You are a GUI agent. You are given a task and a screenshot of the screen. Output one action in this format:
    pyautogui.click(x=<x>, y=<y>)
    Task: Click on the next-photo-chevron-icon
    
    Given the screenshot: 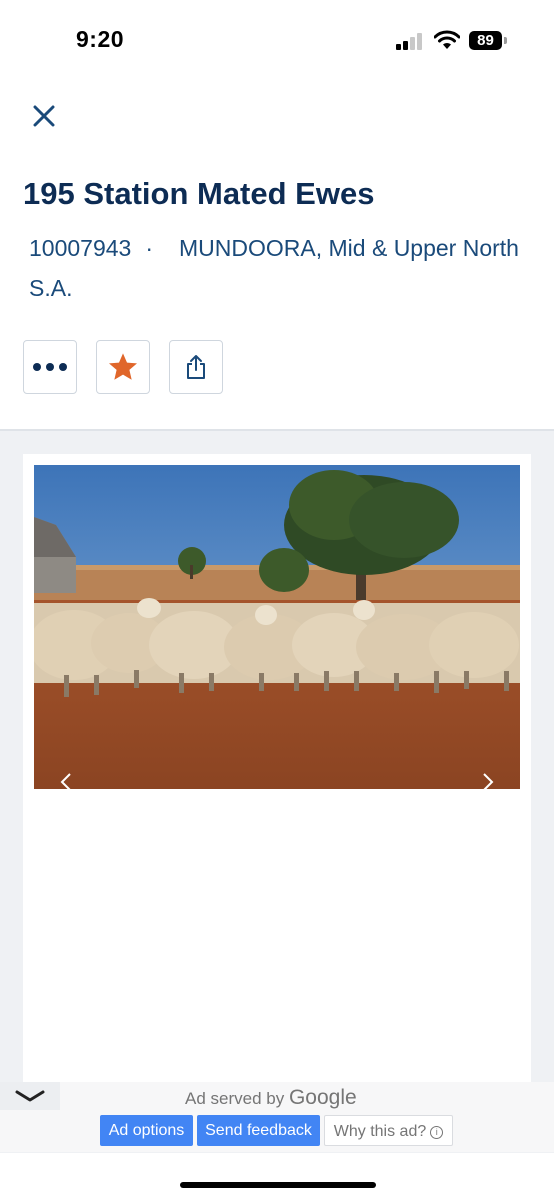 What is the action you would take?
    pyautogui.click(x=488, y=782)
    